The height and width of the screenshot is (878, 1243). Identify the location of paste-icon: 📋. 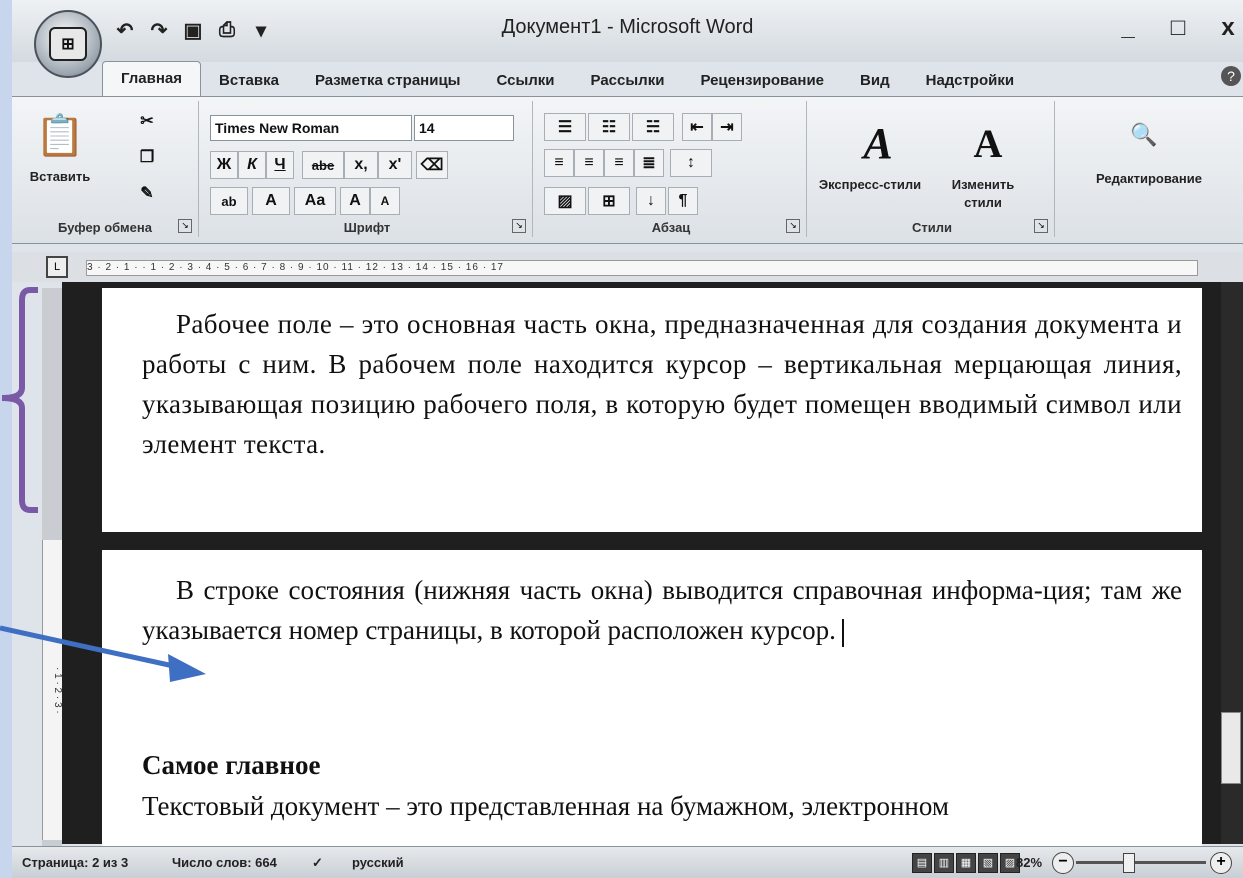
(60, 135).